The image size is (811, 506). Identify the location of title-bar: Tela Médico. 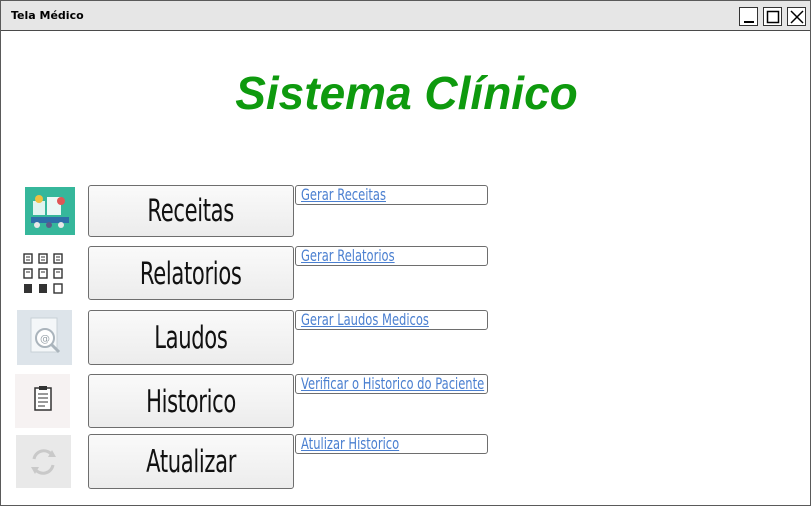
(405, 16).